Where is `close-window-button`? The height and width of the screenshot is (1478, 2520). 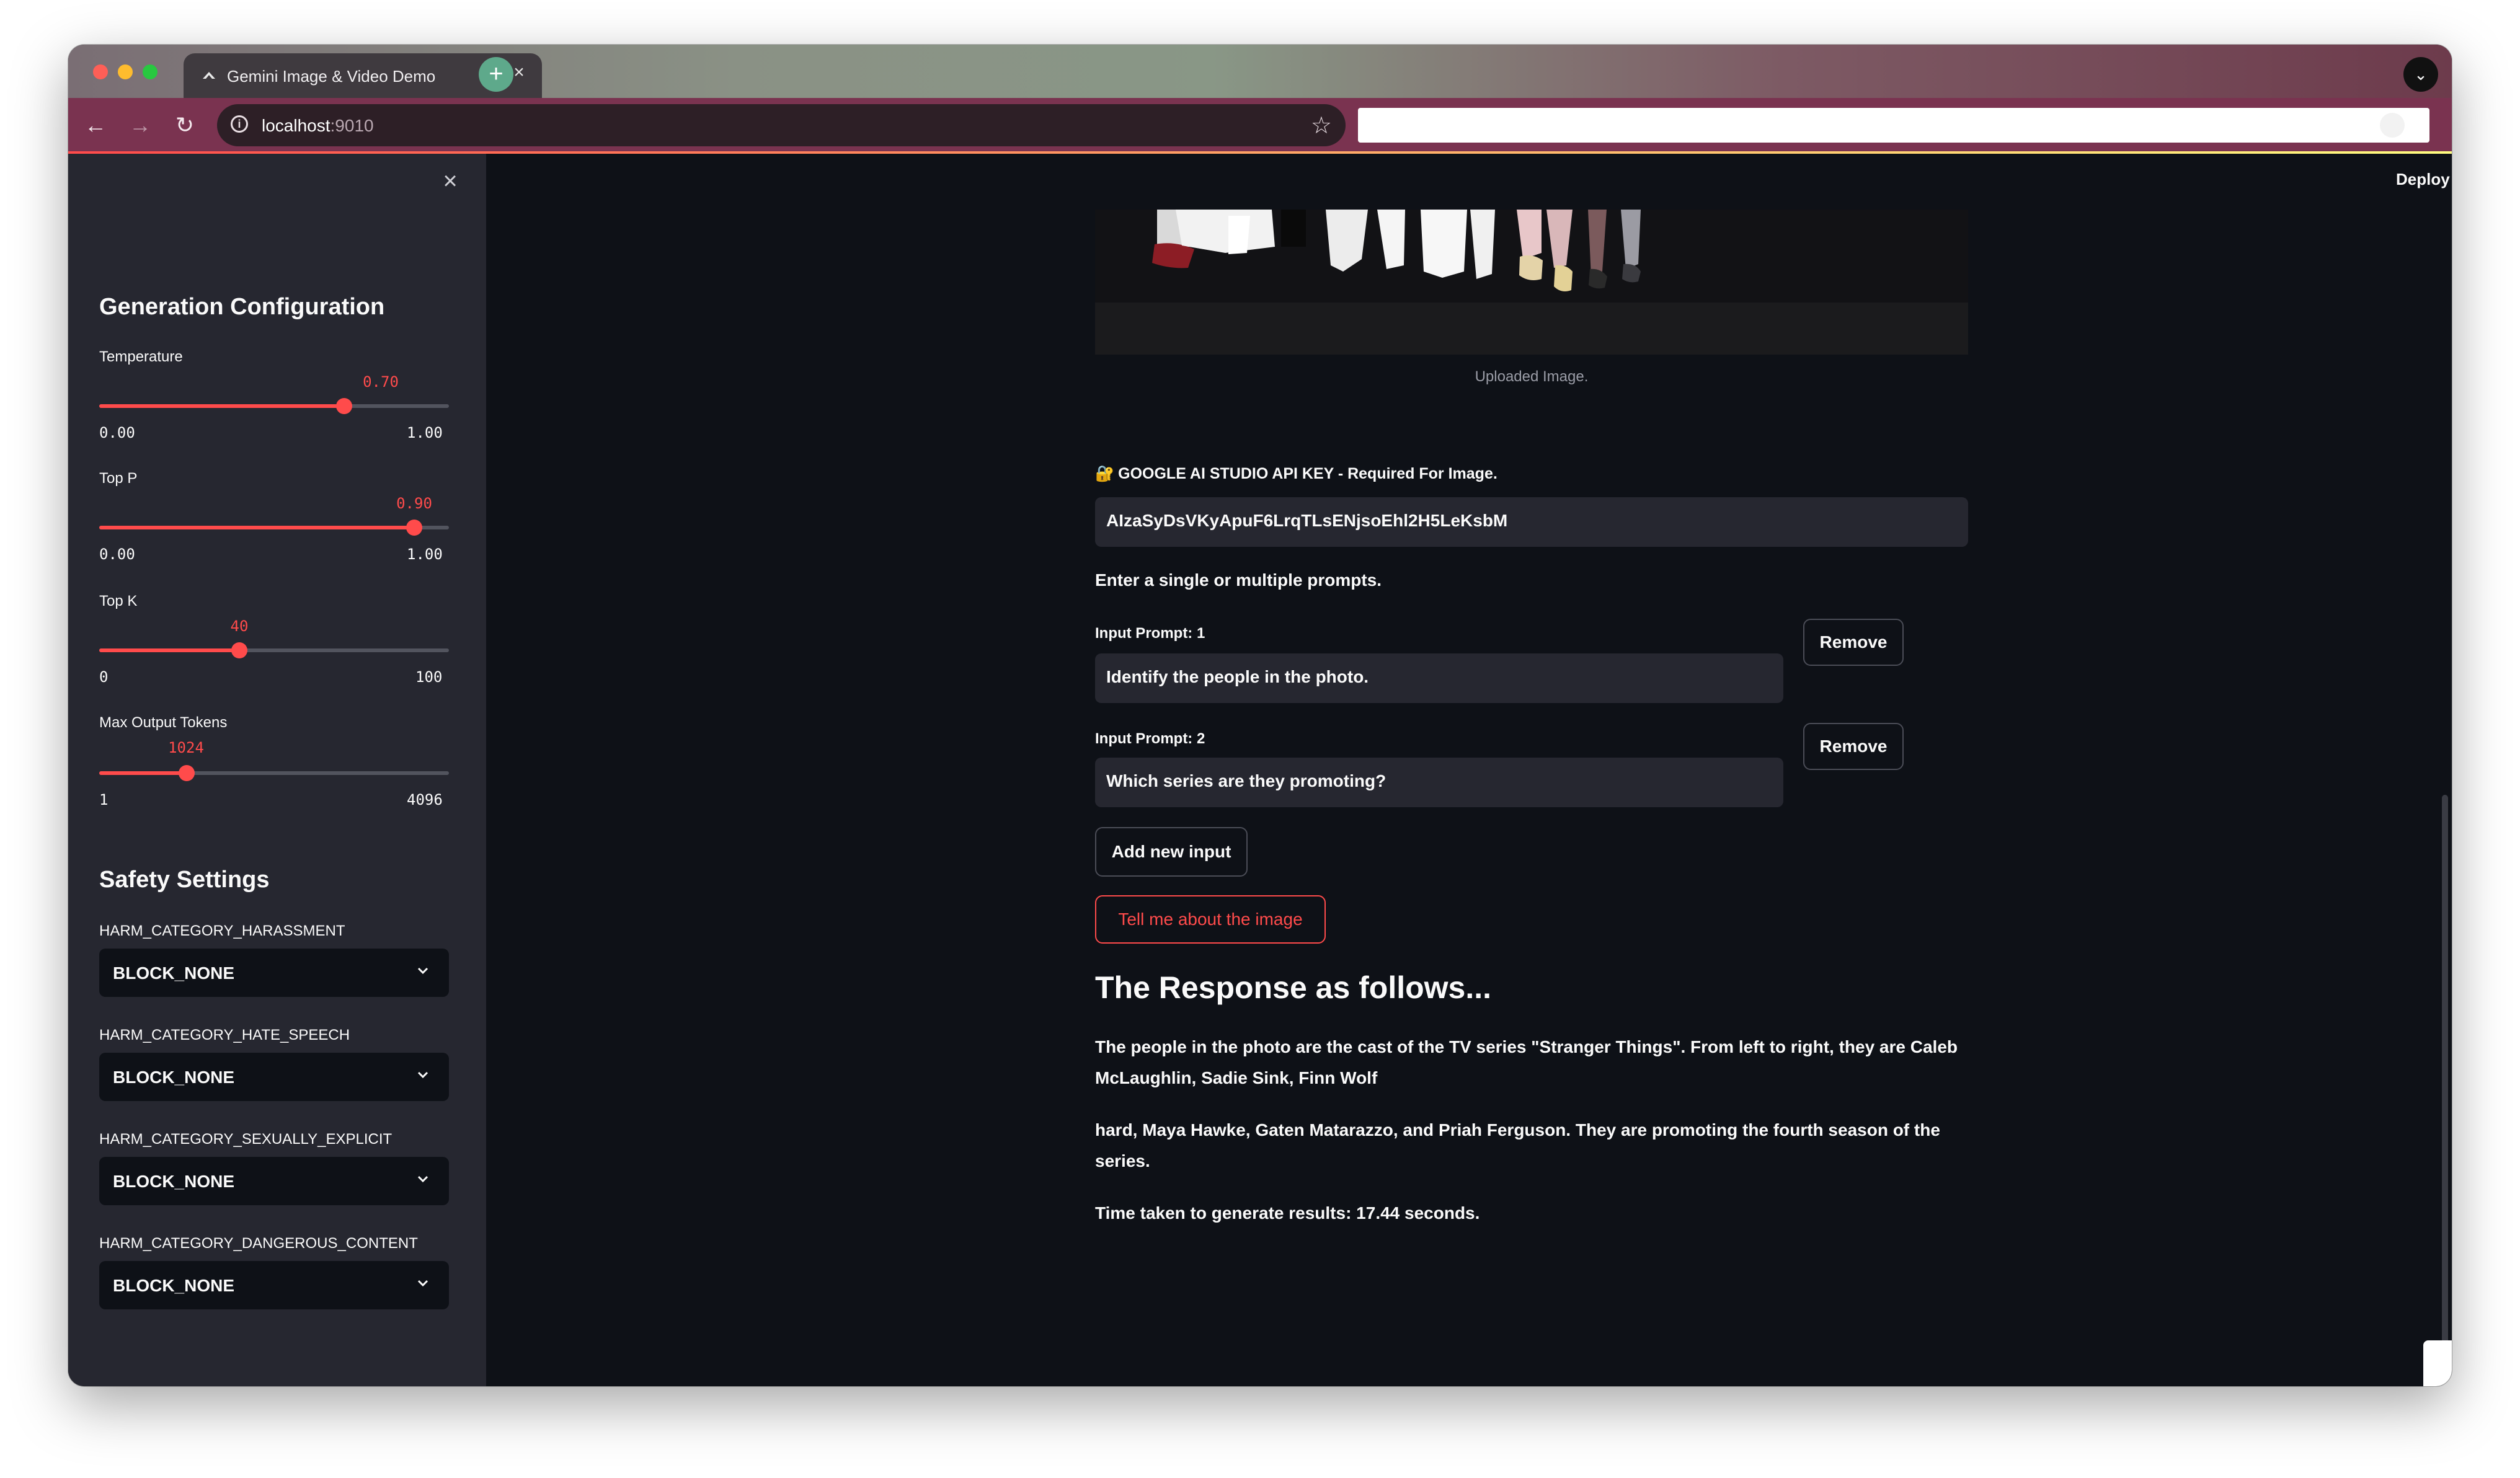 close-window-button is located at coordinates (100, 71).